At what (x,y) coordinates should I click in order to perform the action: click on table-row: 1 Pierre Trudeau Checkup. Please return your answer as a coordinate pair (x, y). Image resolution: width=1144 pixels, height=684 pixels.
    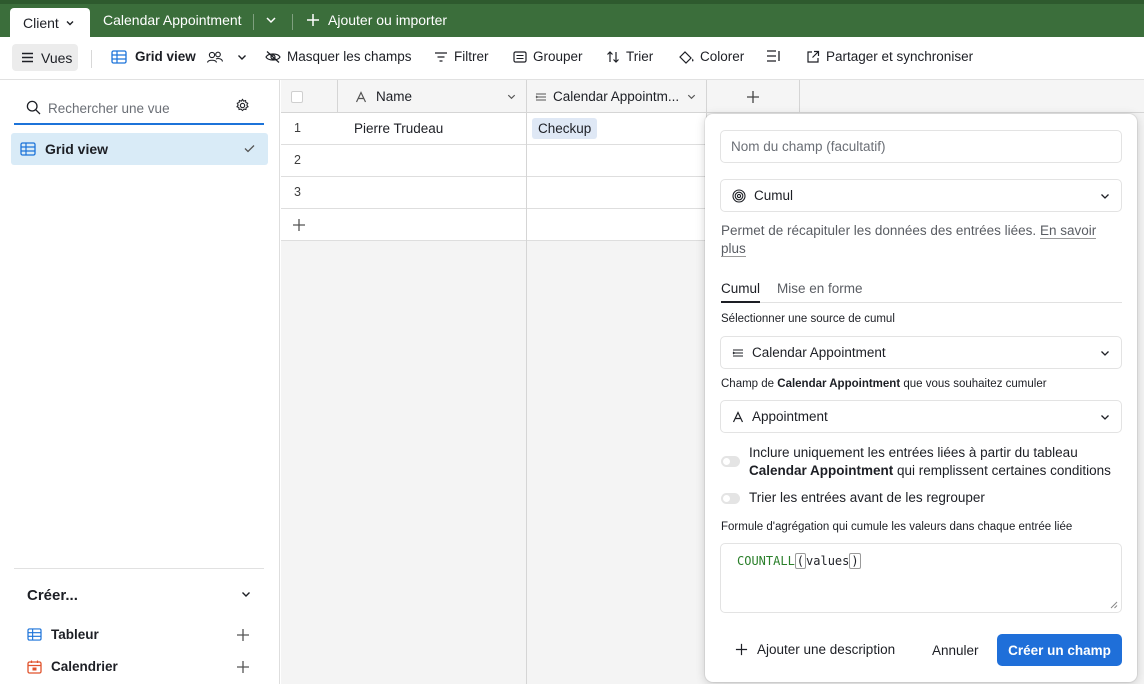
    Looking at the image, I should click on (494, 129).